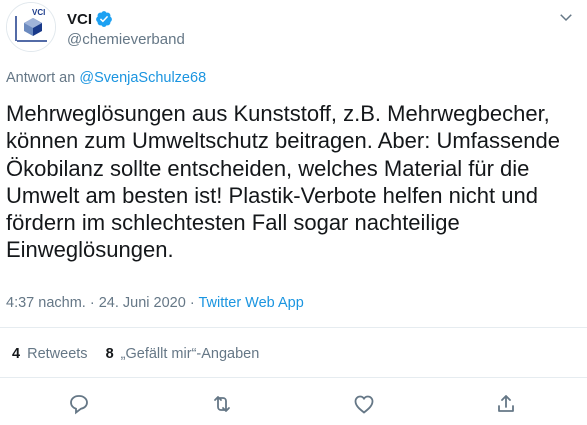 The height and width of the screenshot is (425, 587). Describe the element at coordinates (293, 405) in the screenshot. I see `action-bar` at that location.